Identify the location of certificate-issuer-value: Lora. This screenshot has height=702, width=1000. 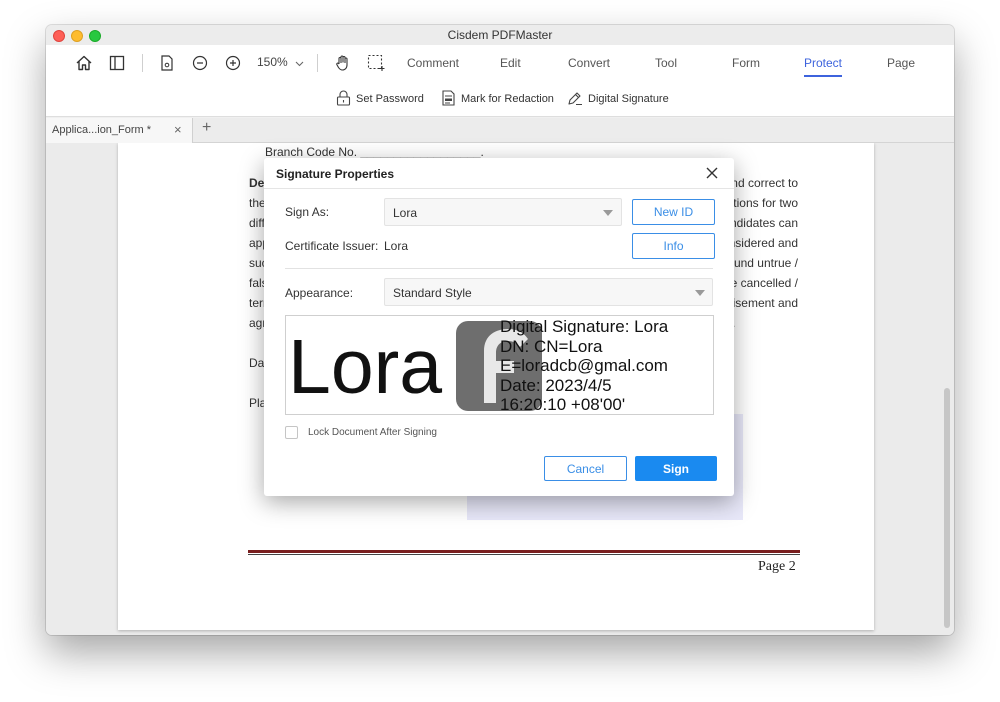
(396, 246).